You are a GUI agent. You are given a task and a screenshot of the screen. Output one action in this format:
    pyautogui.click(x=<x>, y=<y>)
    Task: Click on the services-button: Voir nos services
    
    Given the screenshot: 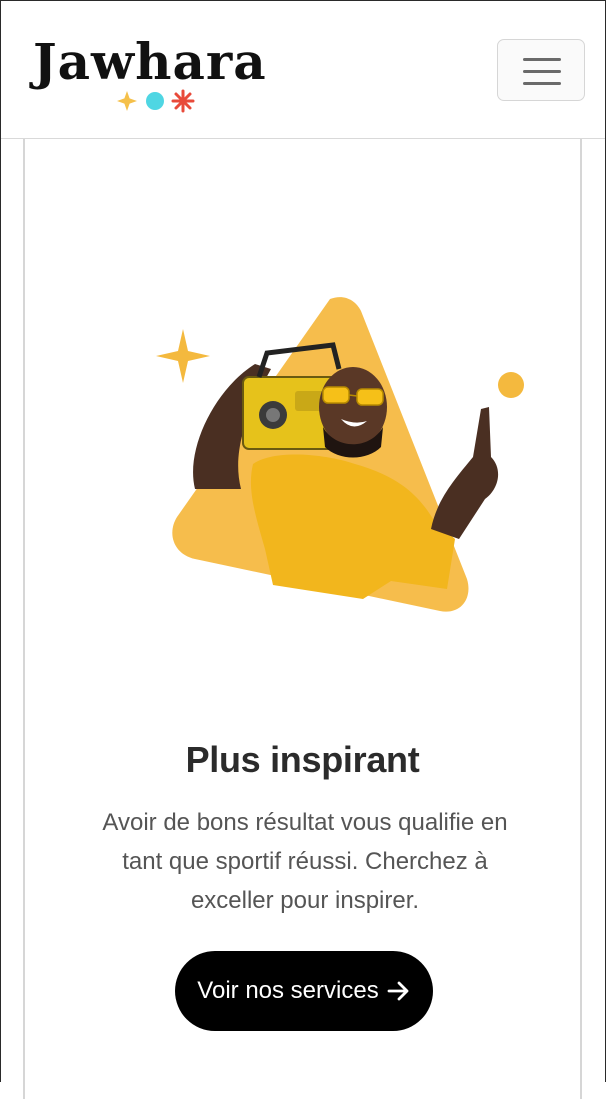 What is the action you would take?
    pyautogui.click(x=304, y=991)
    